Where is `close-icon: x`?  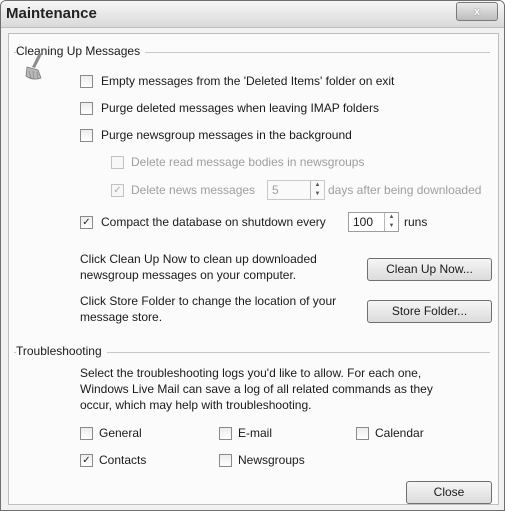 close-icon: x is located at coordinates (477, 11).